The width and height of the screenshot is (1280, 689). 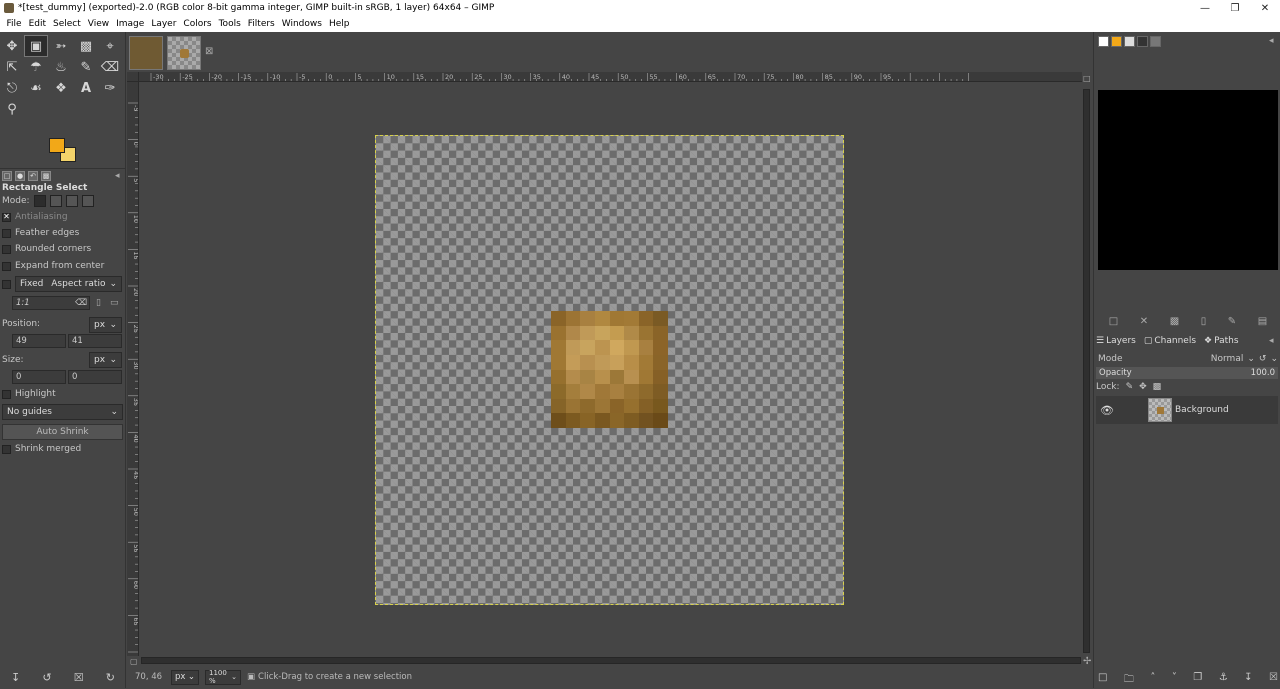 What do you see at coordinates (209, 51) in the screenshot?
I see `close-tab-icon: ⊠` at bounding box center [209, 51].